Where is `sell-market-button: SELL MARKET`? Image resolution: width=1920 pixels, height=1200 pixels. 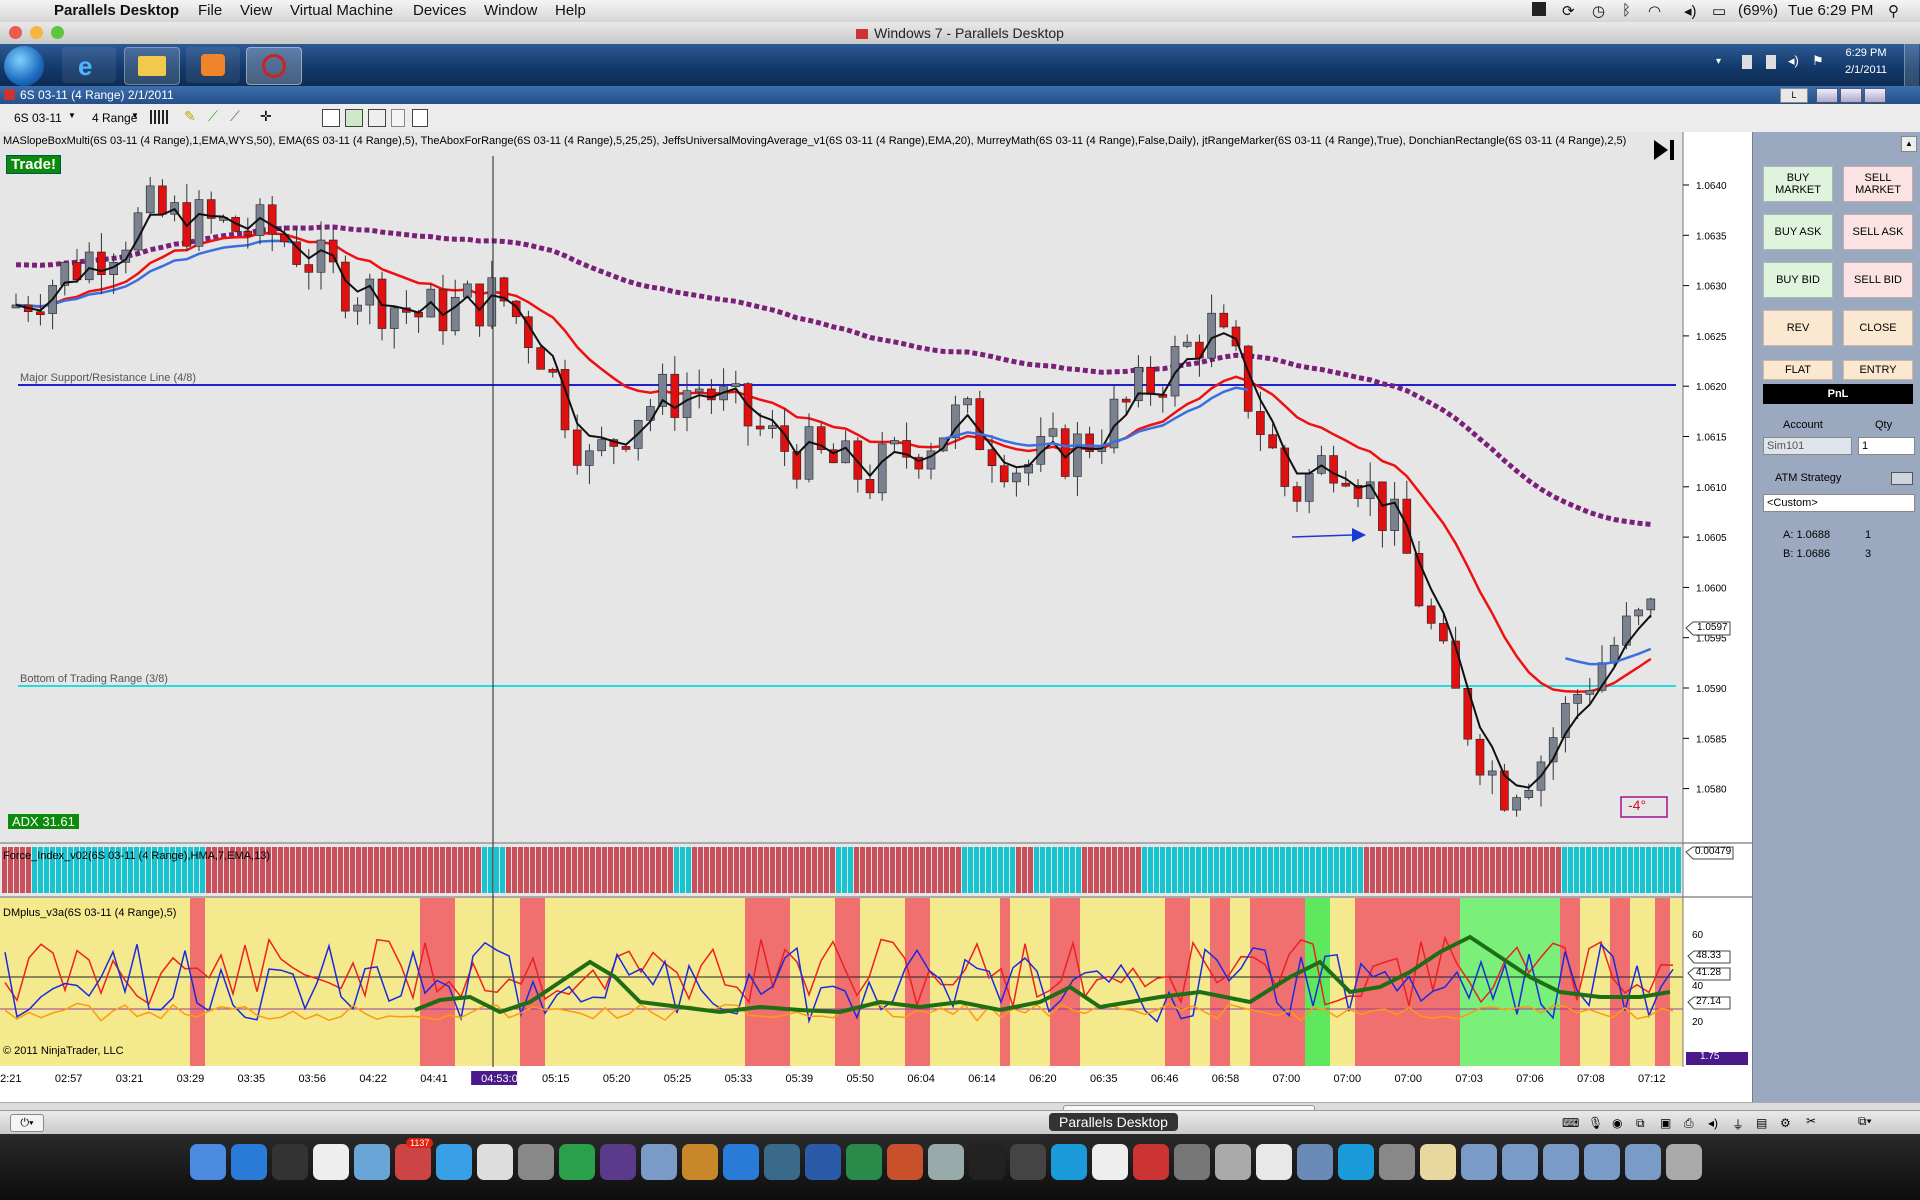 sell-market-button: SELL MARKET is located at coordinates (1878, 184).